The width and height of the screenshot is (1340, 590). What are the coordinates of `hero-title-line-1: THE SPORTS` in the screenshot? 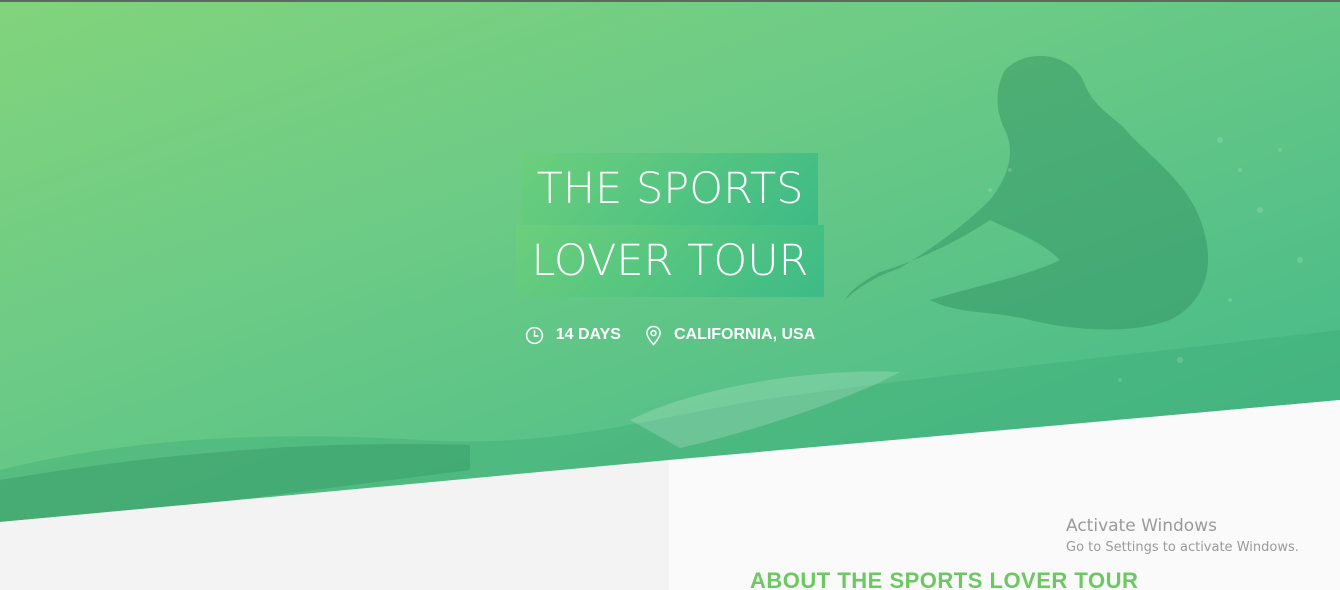 It's located at (670, 189).